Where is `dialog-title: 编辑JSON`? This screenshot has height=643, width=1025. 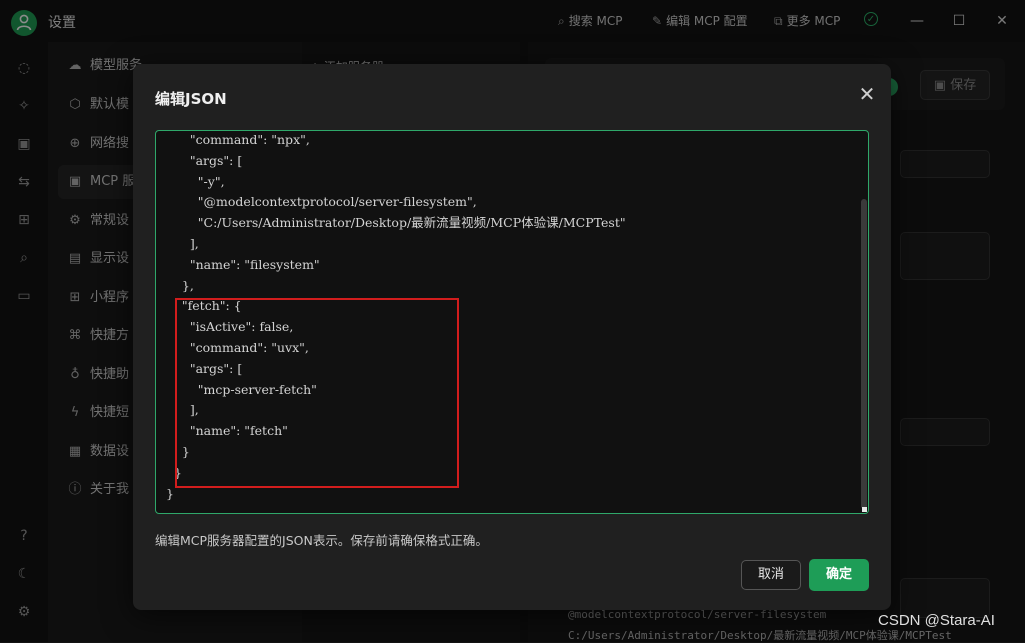
dialog-title: 编辑JSON is located at coordinates (191, 99).